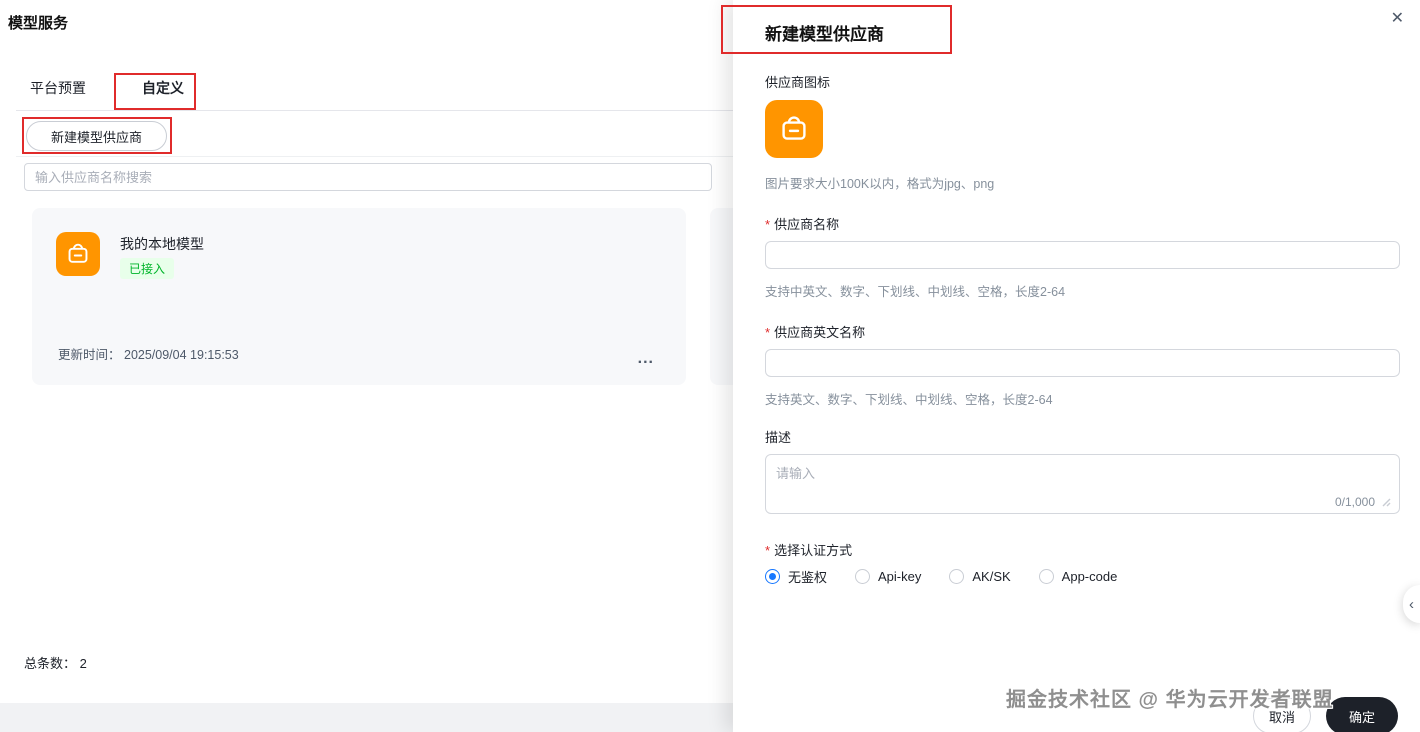  I want to click on radio-ak-sk: AK/SK, so click(980, 576).